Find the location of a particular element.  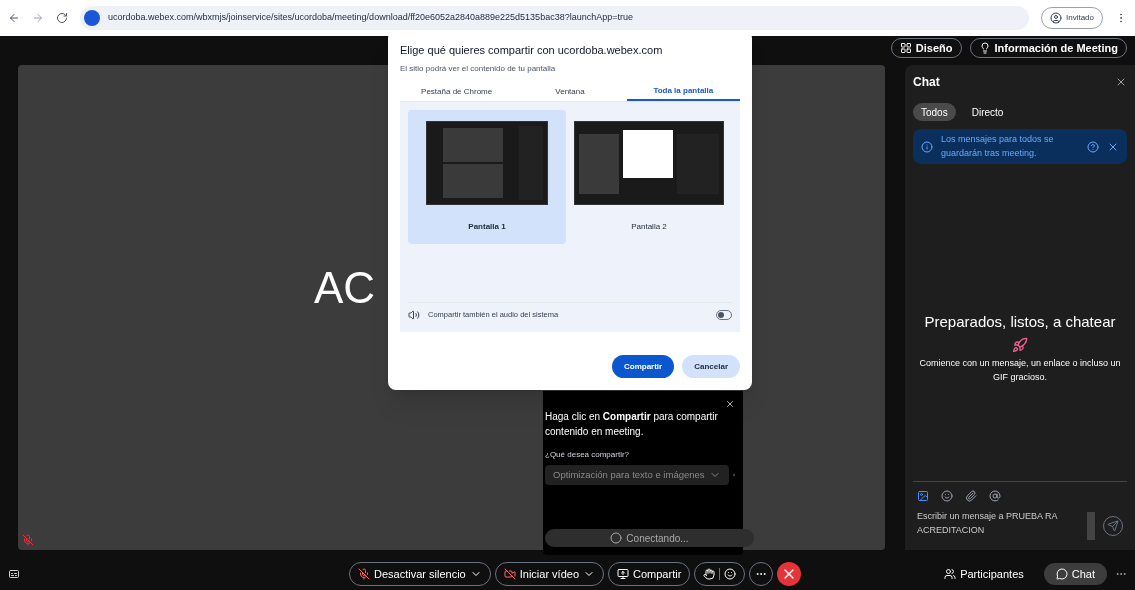

scroll-bar is located at coordinates (1091, 526).